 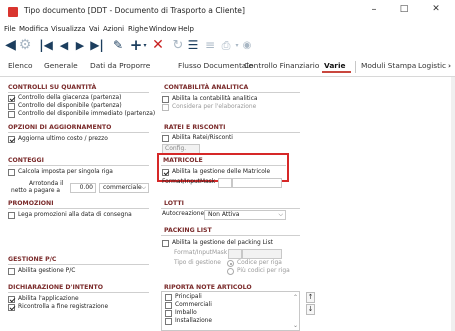 I want to click on print-icon: ⎙, so click(x=226, y=45).